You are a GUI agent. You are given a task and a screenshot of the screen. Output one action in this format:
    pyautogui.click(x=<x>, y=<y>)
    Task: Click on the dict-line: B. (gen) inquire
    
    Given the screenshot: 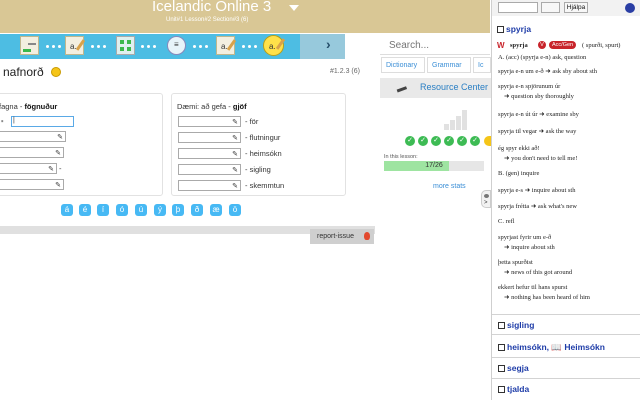 What is the action you would take?
    pyautogui.click(x=519, y=173)
    